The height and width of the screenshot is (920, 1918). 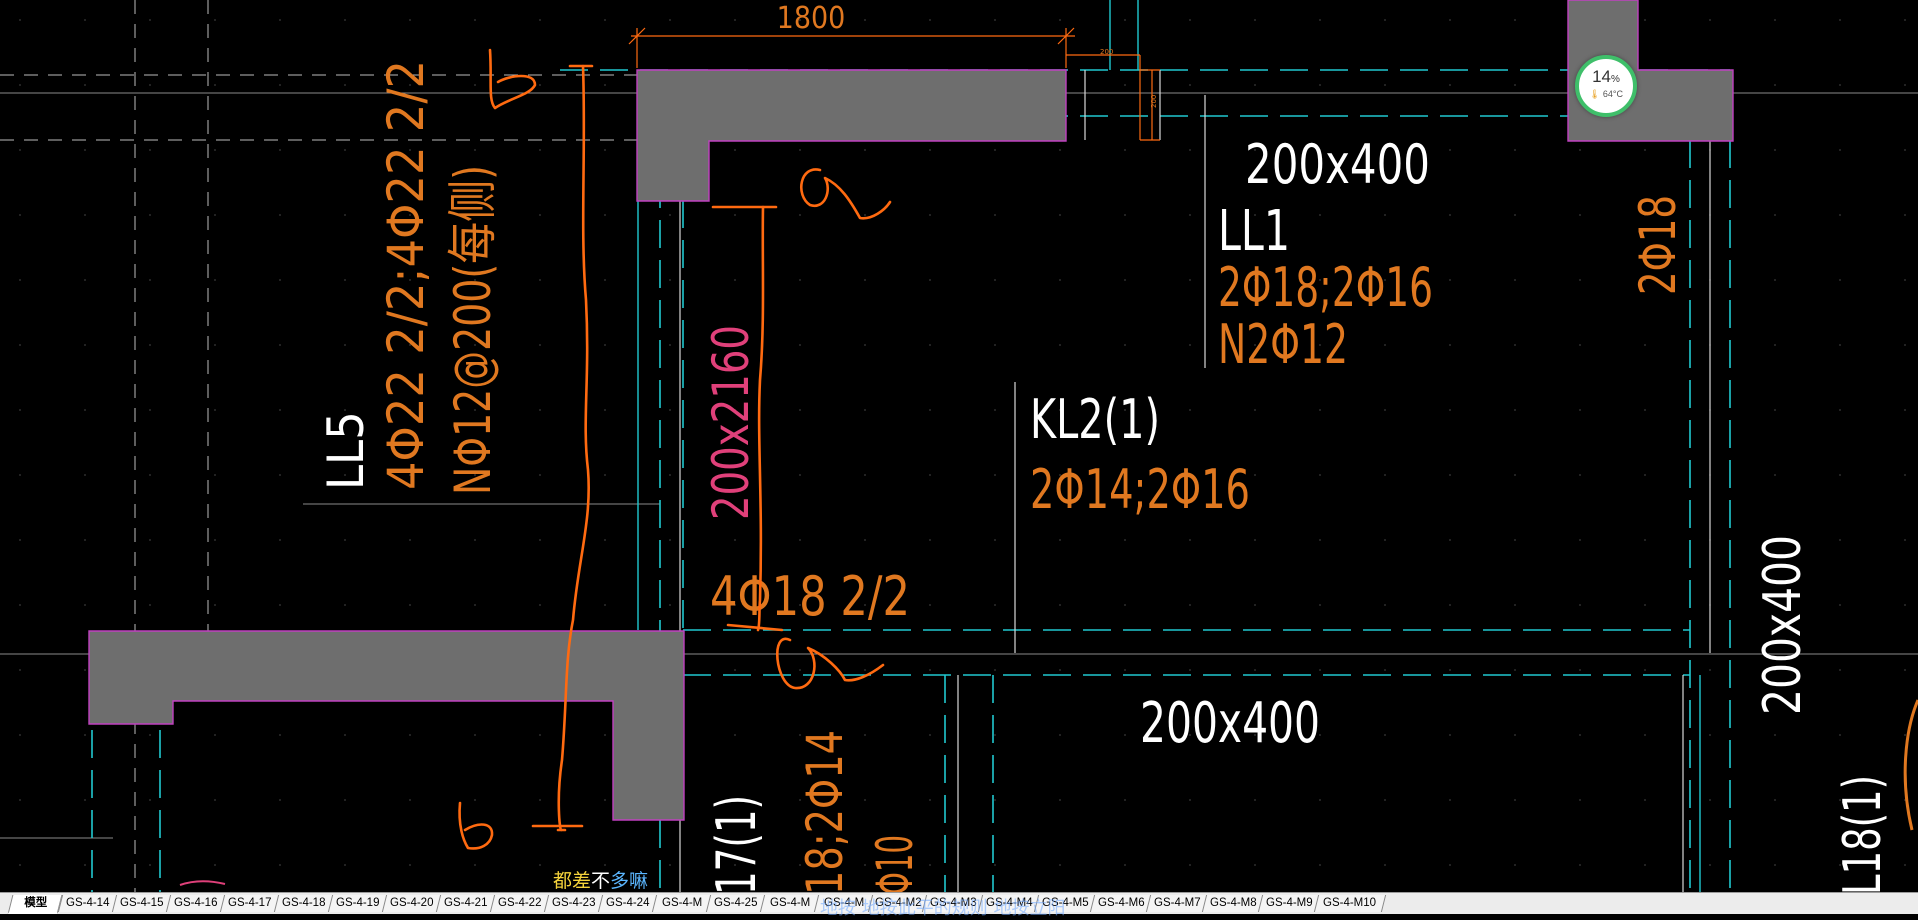 I want to click on label-ll5-reinforcement: 4Φ22 2/2;4Φ22 2/2, so click(x=406, y=275).